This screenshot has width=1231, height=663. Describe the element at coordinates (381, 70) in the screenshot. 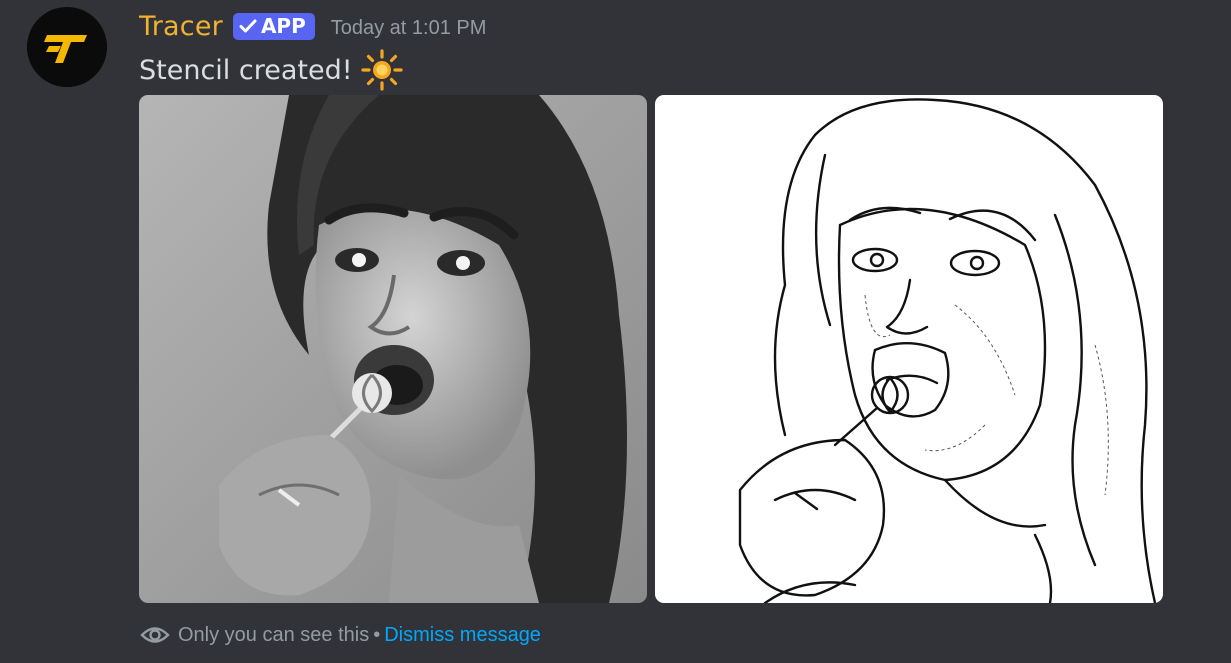

I see `sun-icon` at that location.